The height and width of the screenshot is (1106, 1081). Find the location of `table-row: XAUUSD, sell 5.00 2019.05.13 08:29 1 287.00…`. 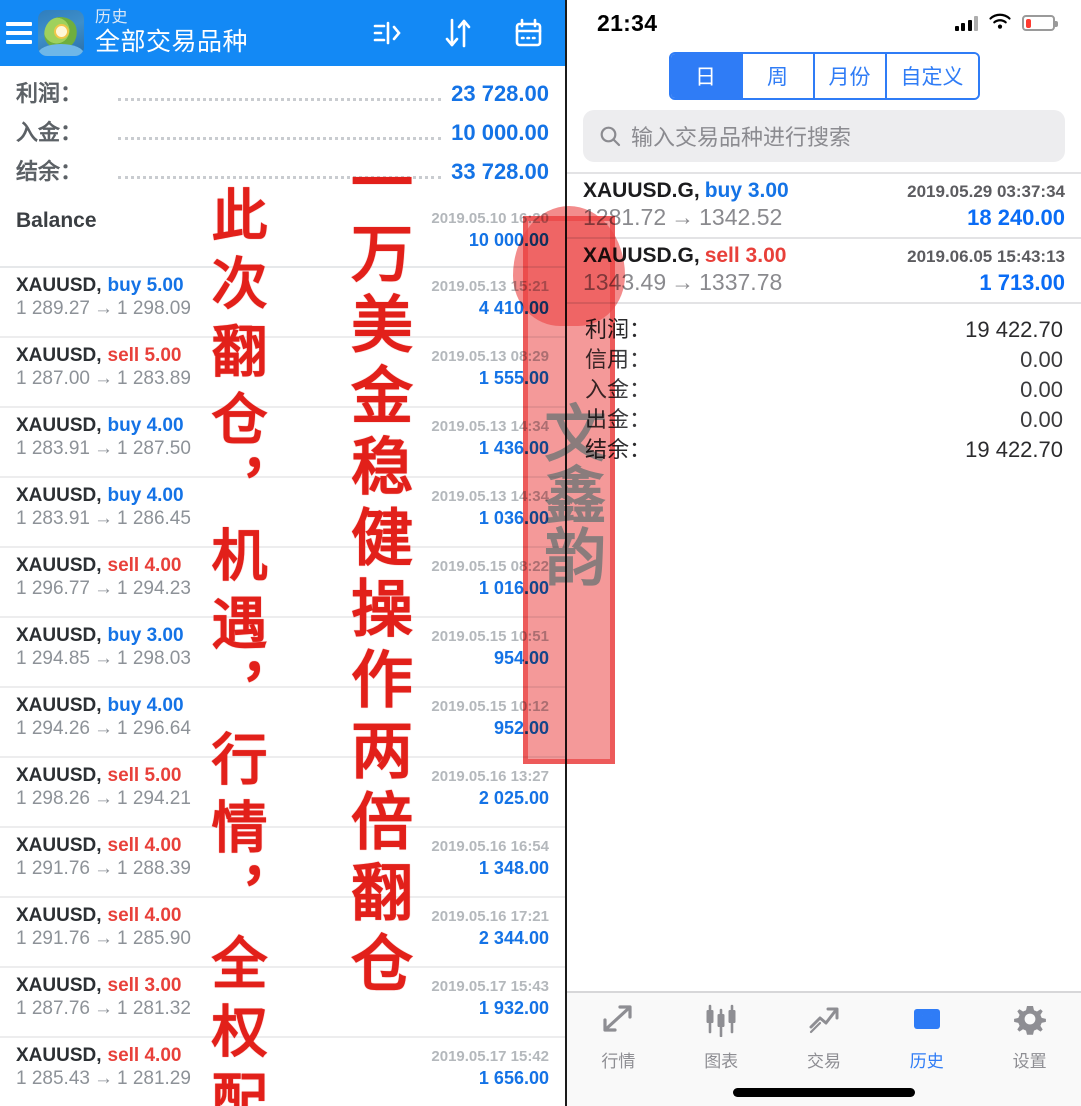

table-row: XAUUSD, sell 5.00 2019.05.13 08:29 1 287.00… is located at coordinates (282, 373).